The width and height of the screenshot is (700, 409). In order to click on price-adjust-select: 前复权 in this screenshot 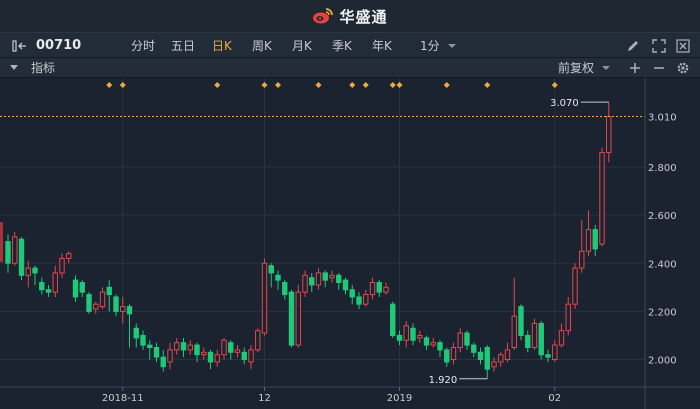, I will do `click(584, 68)`.